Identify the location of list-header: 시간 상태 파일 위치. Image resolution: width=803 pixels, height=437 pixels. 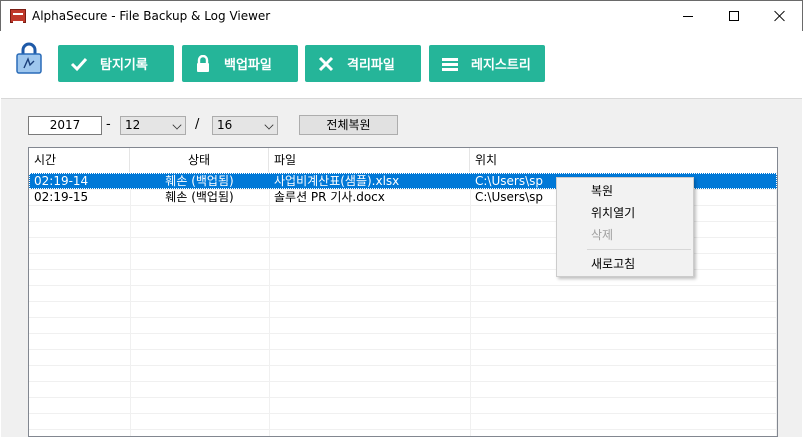
(403, 160).